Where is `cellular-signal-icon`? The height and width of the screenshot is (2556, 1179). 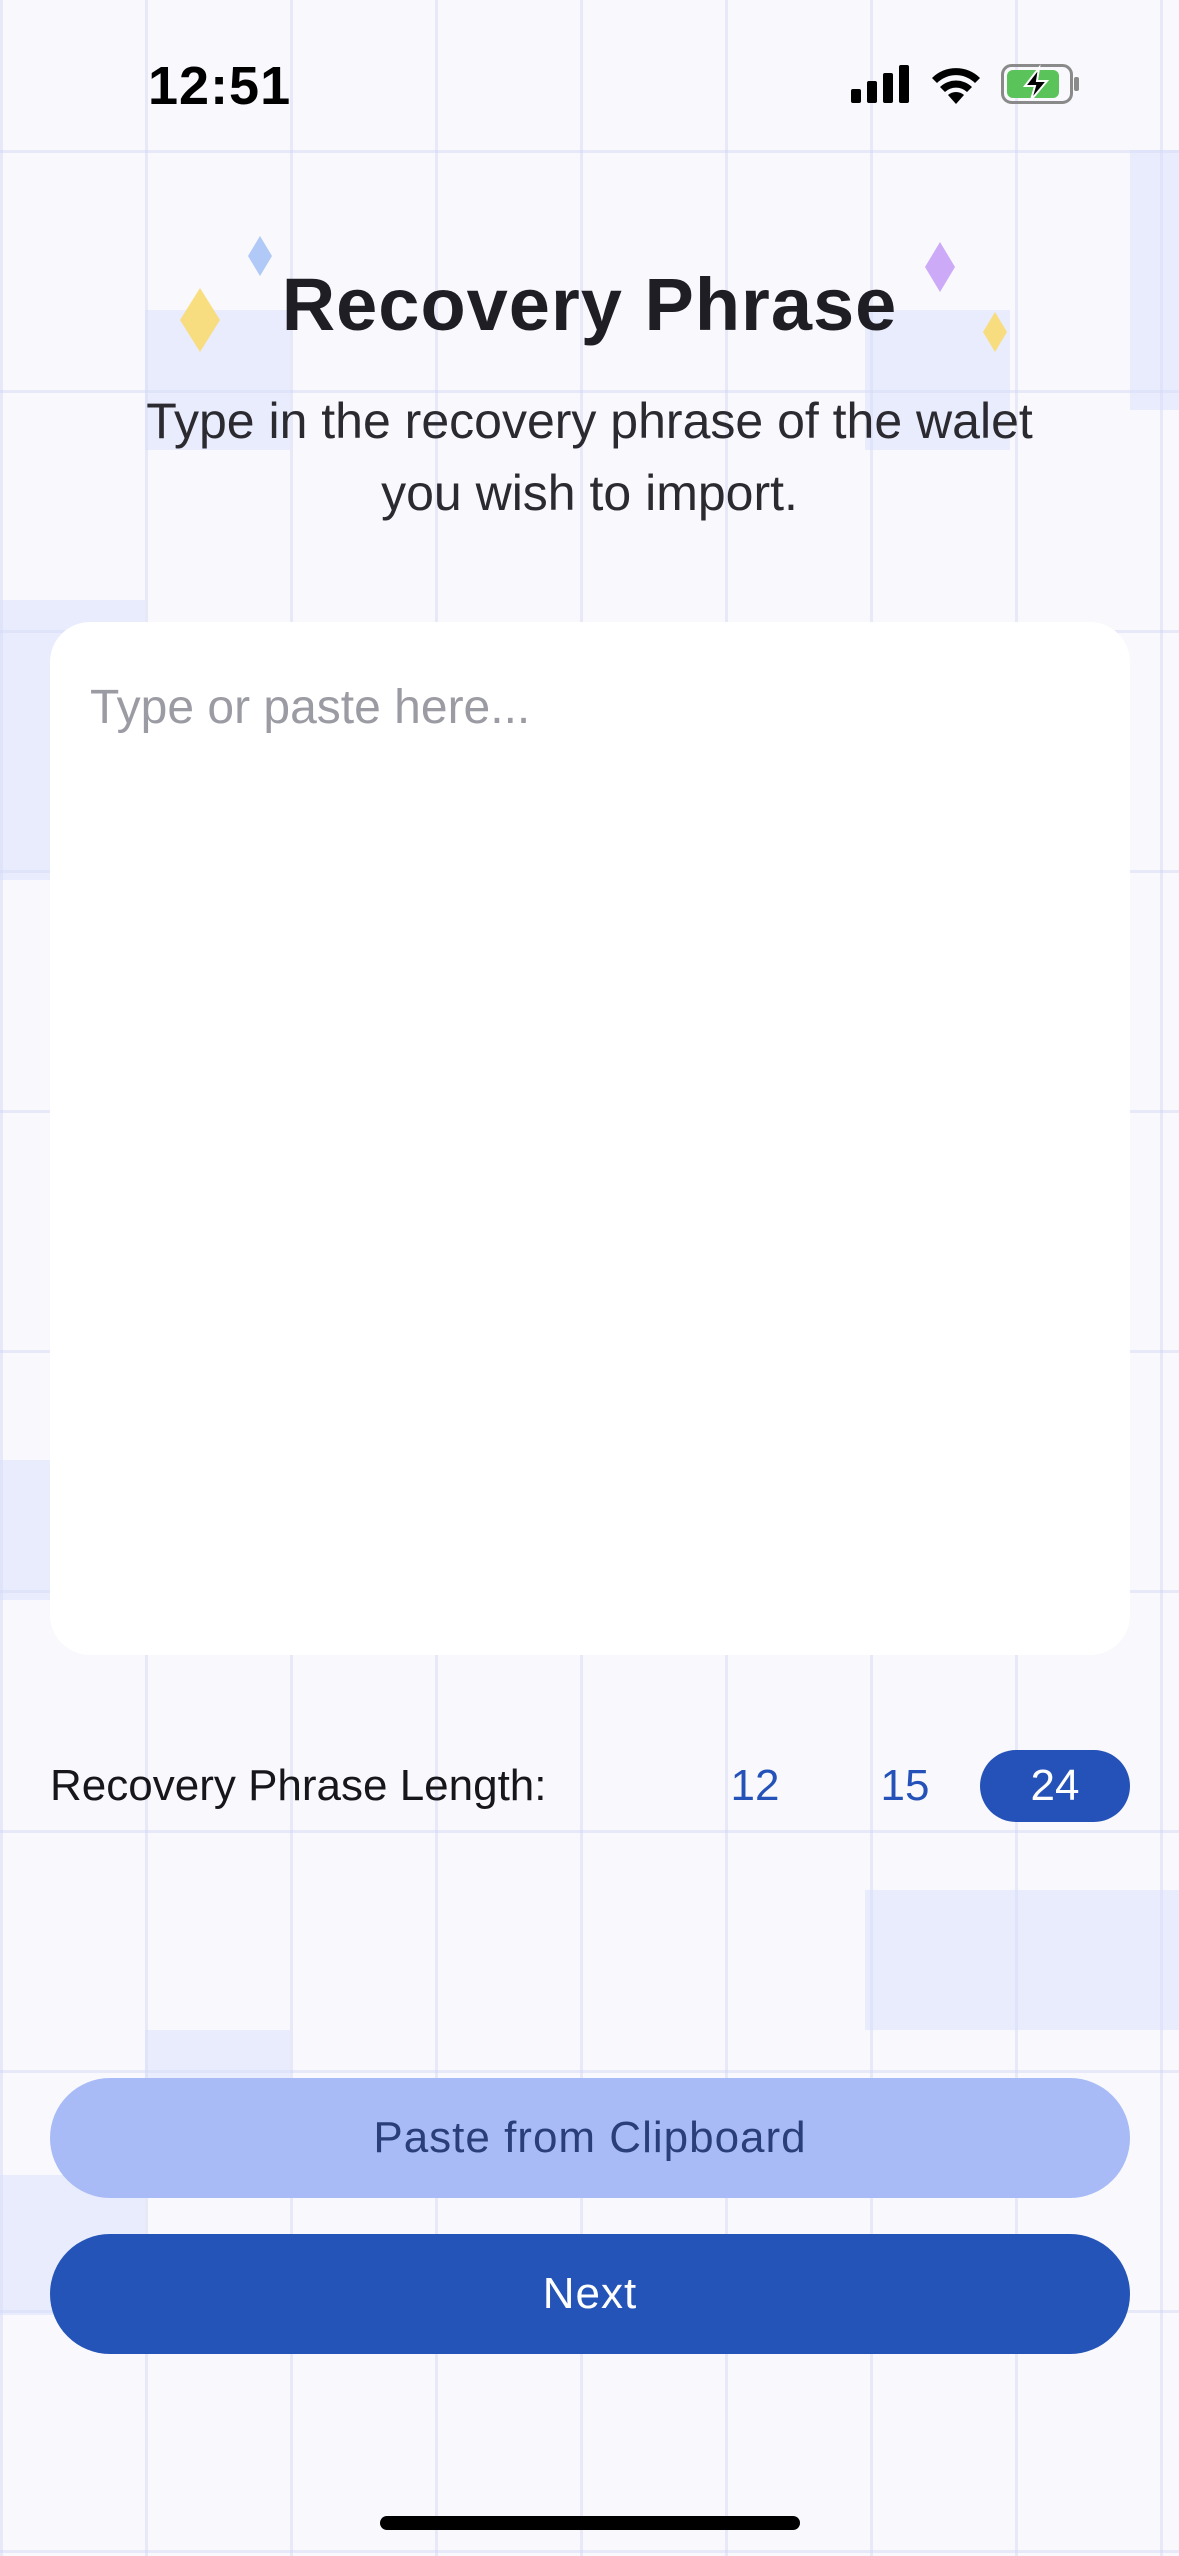 cellular-signal-icon is located at coordinates (881, 86).